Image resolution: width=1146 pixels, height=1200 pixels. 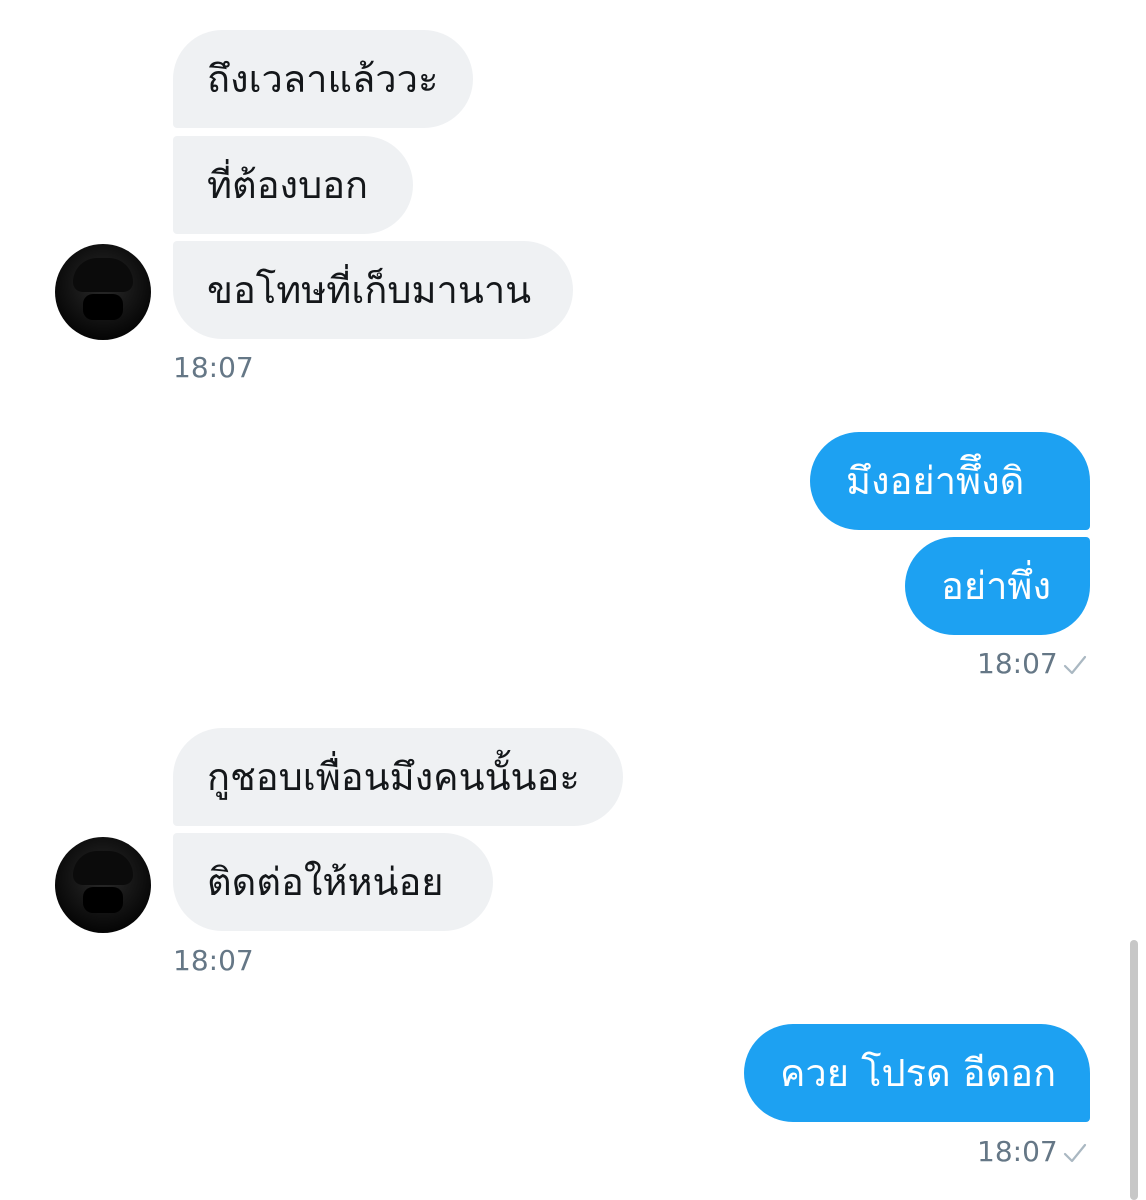 I want to click on message-text: ควย โปรด อีดอก, so click(x=918, y=1073).